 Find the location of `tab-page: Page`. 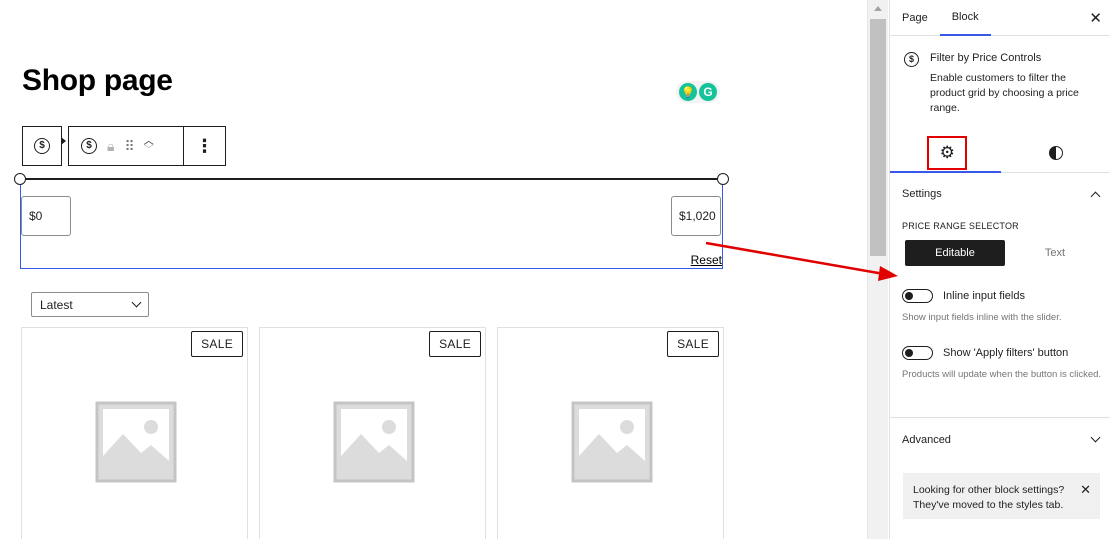

tab-page: Page is located at coordinates (915, 18).